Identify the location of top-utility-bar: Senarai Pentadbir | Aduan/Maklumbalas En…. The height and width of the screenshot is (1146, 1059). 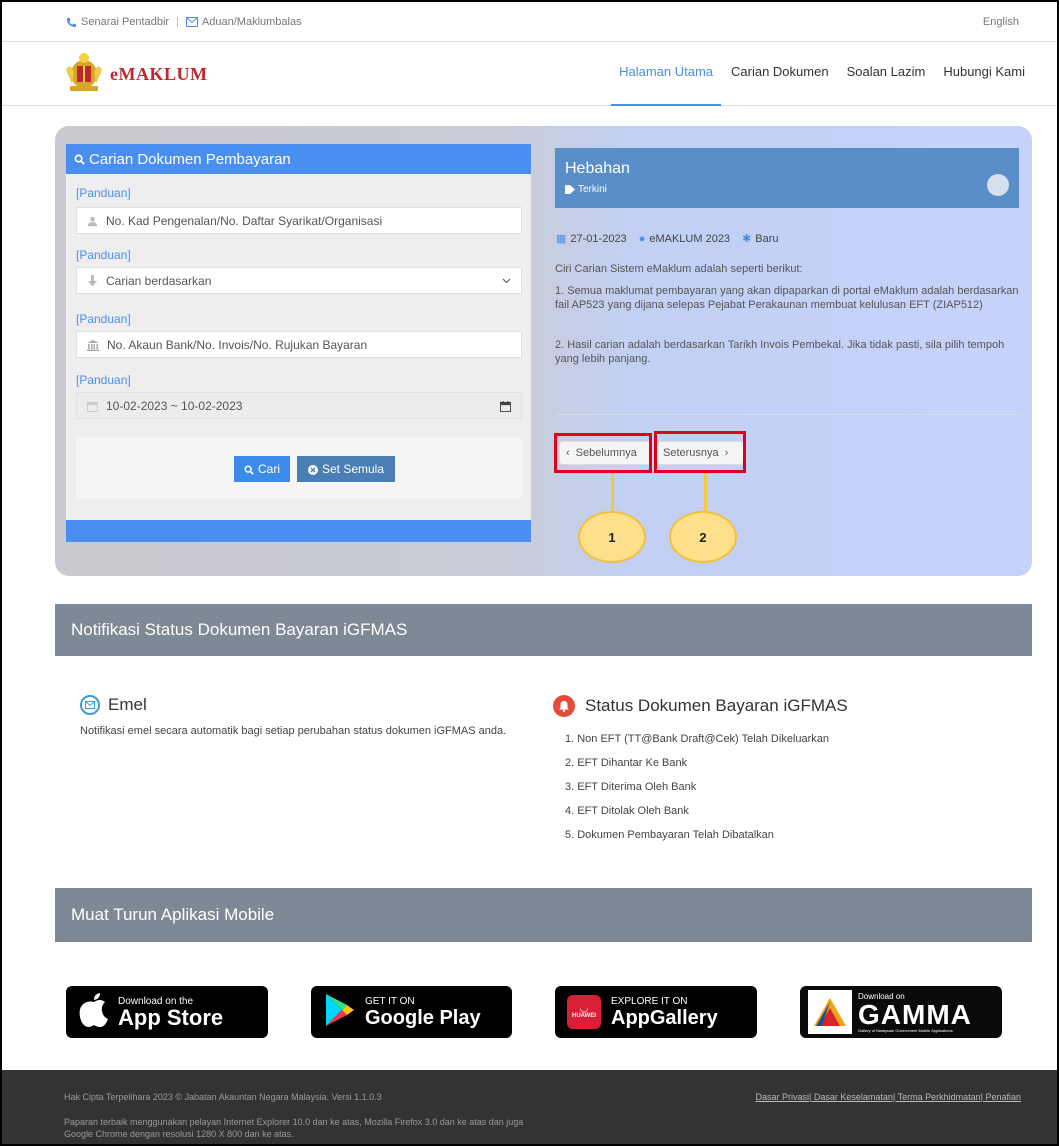
(529, 22).